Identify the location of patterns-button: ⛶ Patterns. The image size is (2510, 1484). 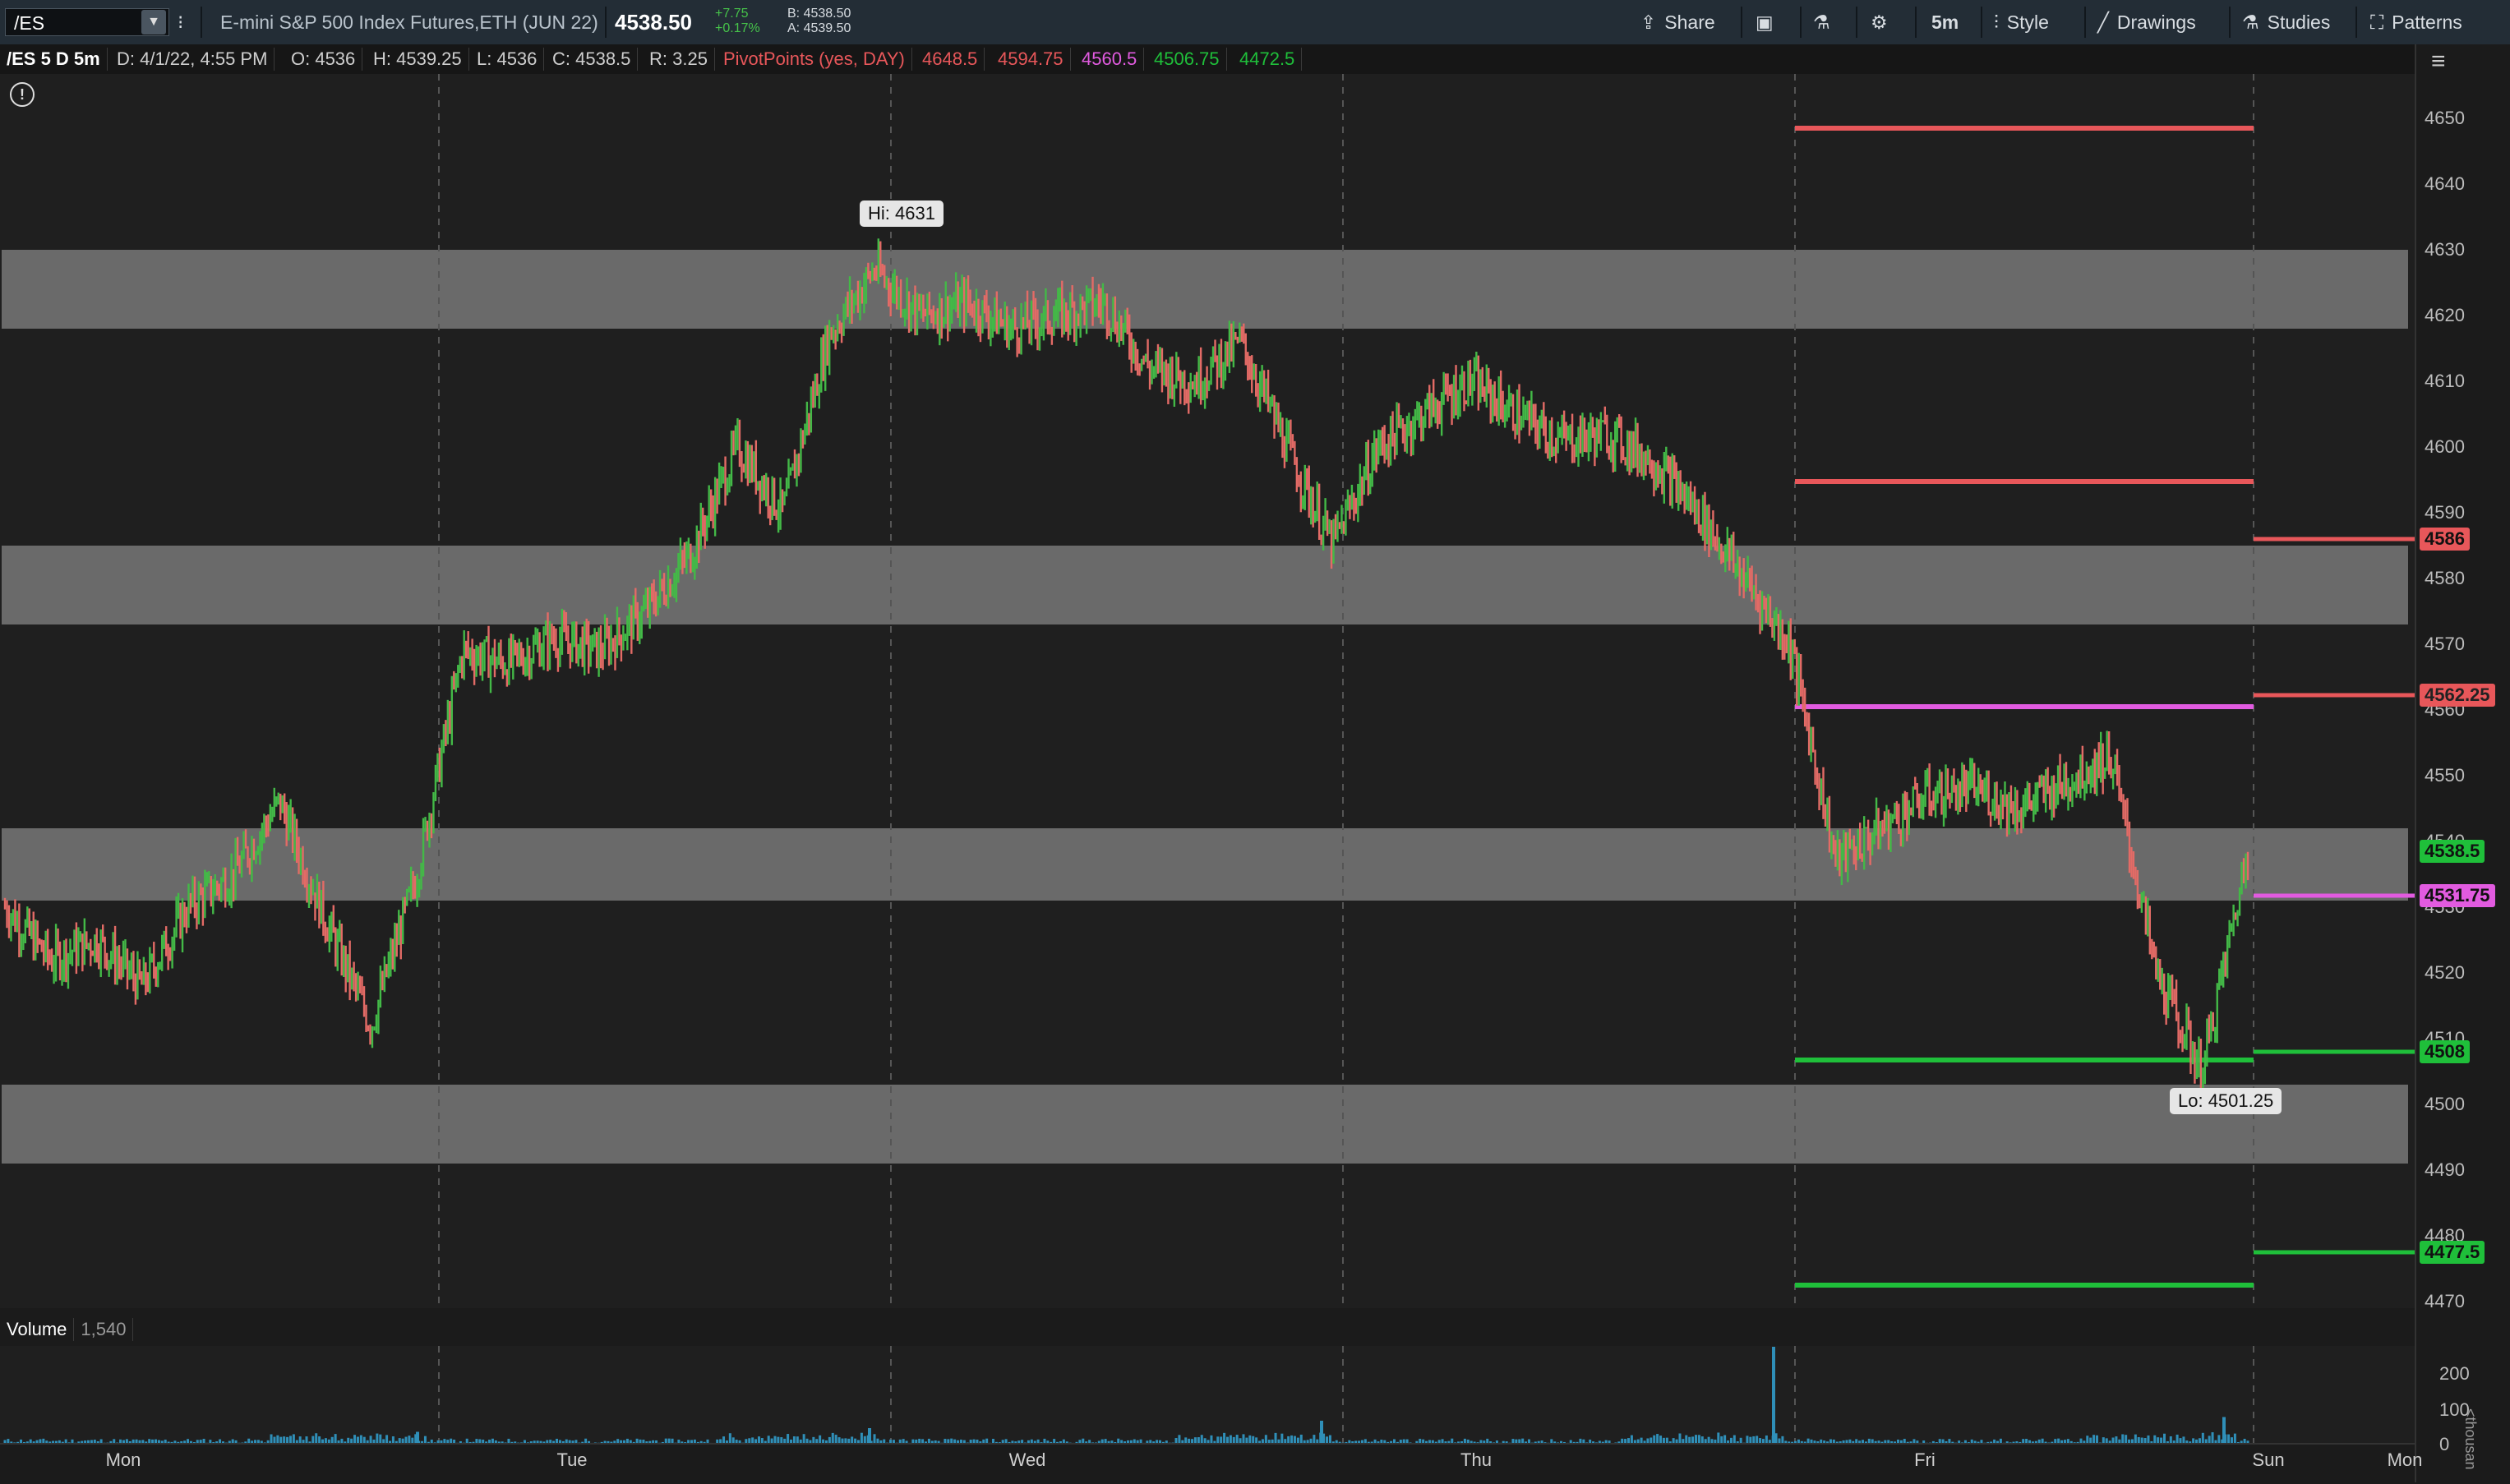
(2416, 22).